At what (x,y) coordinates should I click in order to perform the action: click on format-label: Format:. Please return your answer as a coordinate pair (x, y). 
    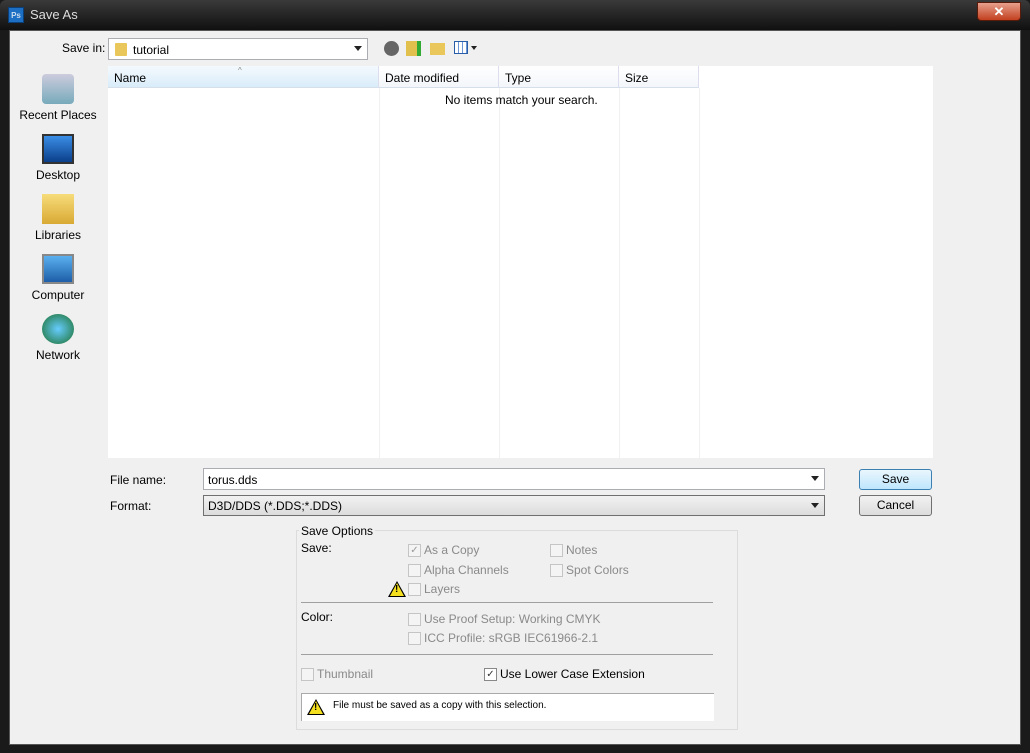
    Looking at the image, I should click on (131, 506).